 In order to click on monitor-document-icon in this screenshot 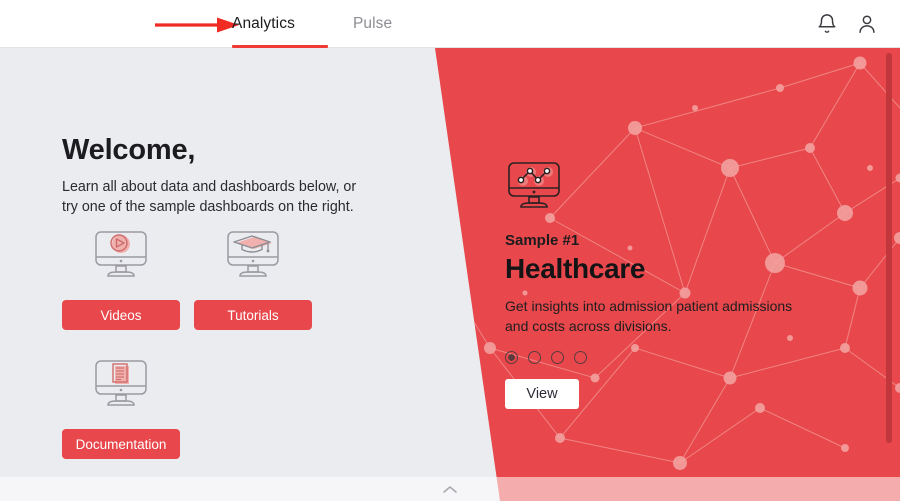, I will do `click(121, 385)`.